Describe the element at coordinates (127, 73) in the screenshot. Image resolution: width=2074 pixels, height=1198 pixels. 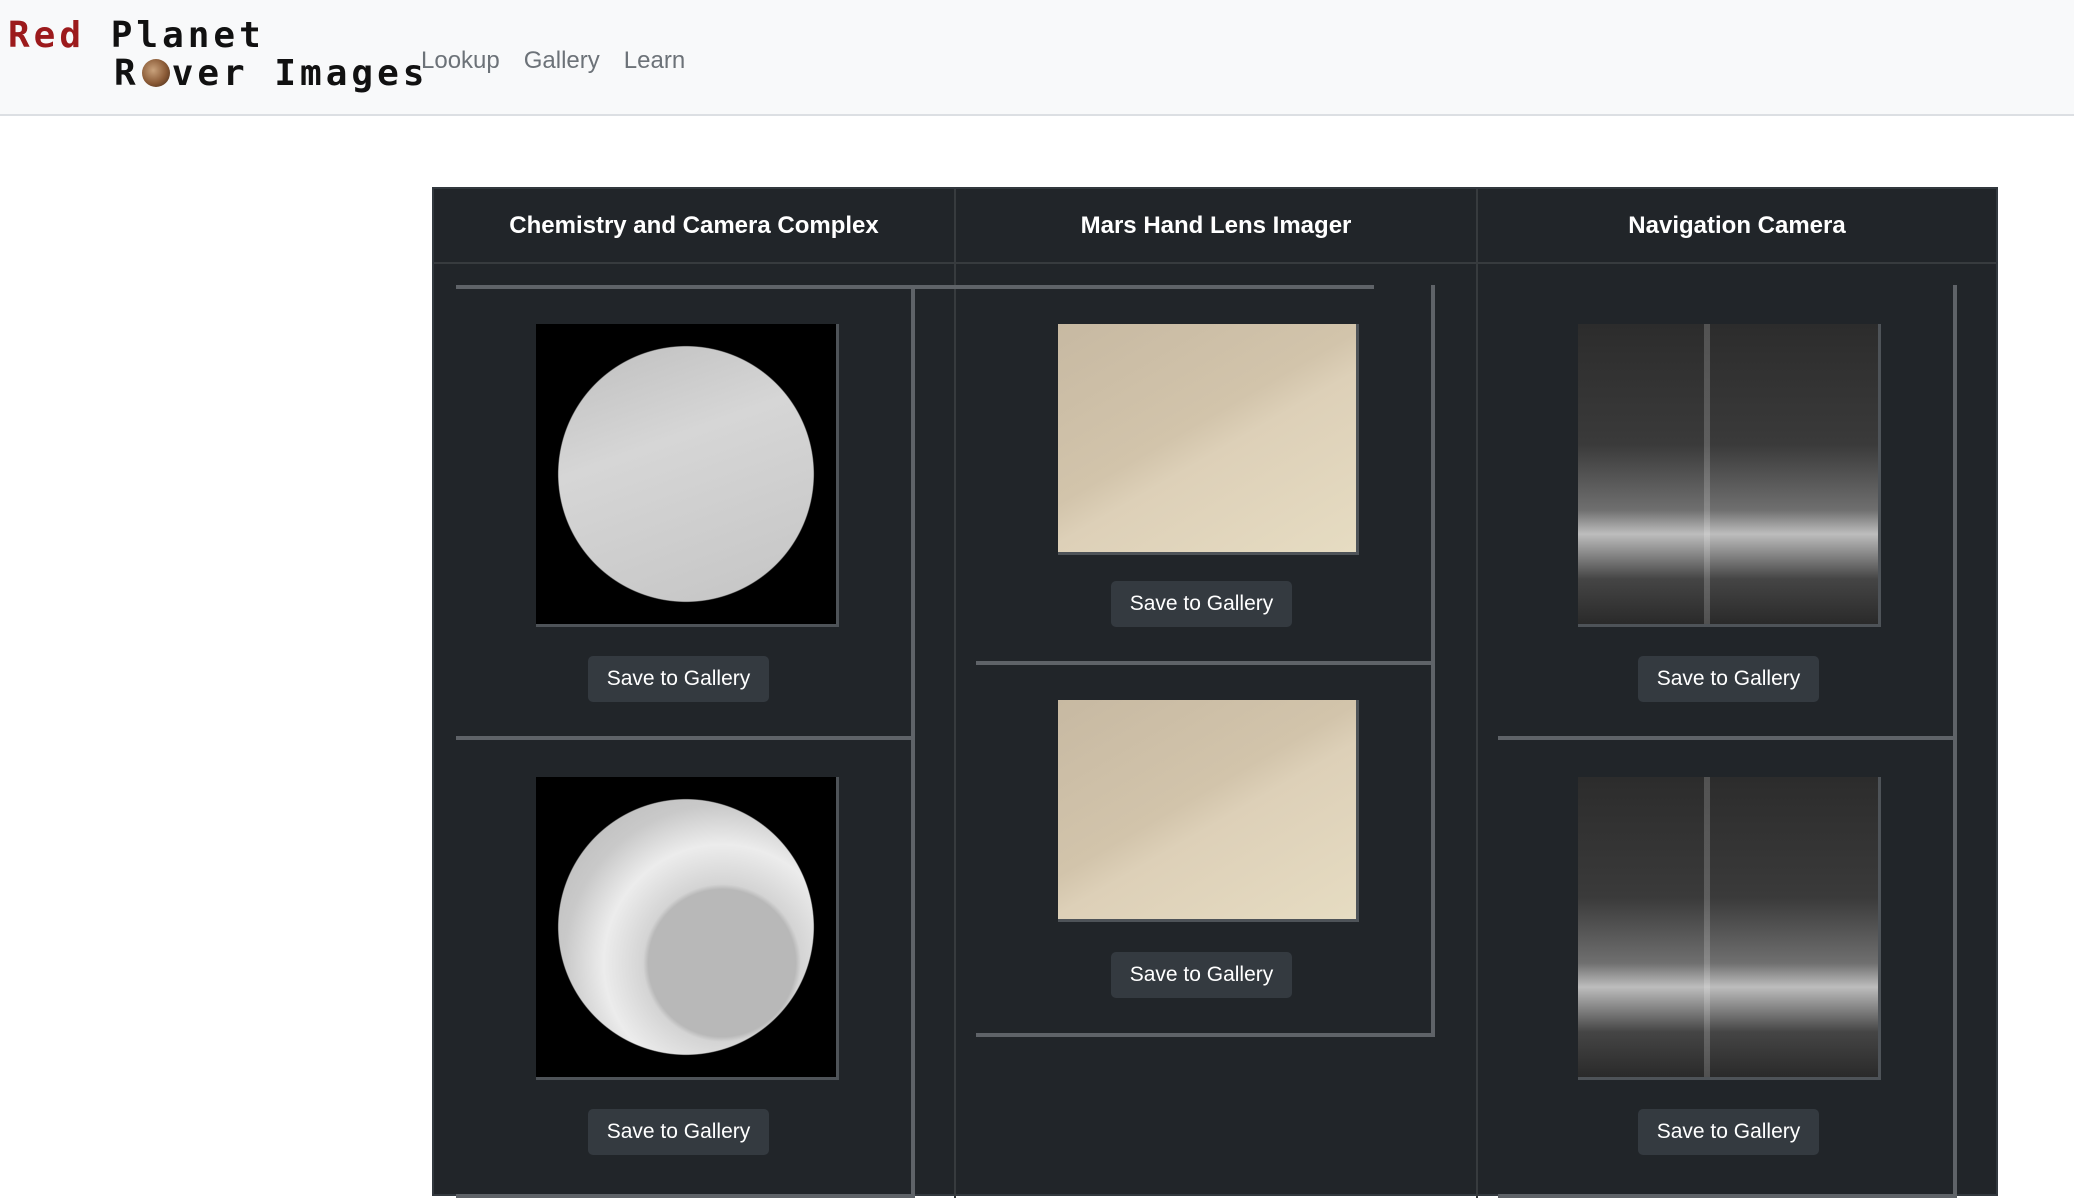
I see `logo-letter-r: R` at that location.